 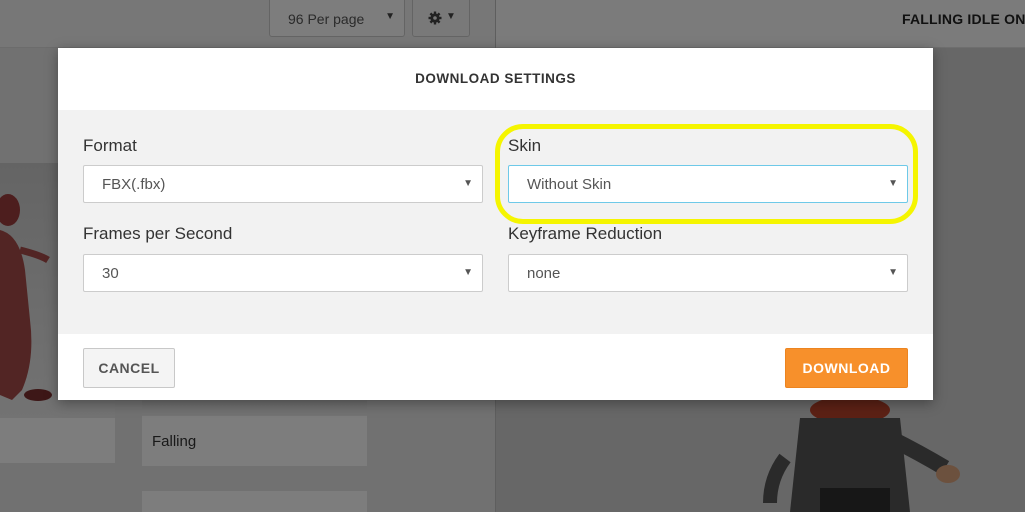 I want to click on dialog-footer: CANCEL DOWNLOAD, so click(x=495, y=367).